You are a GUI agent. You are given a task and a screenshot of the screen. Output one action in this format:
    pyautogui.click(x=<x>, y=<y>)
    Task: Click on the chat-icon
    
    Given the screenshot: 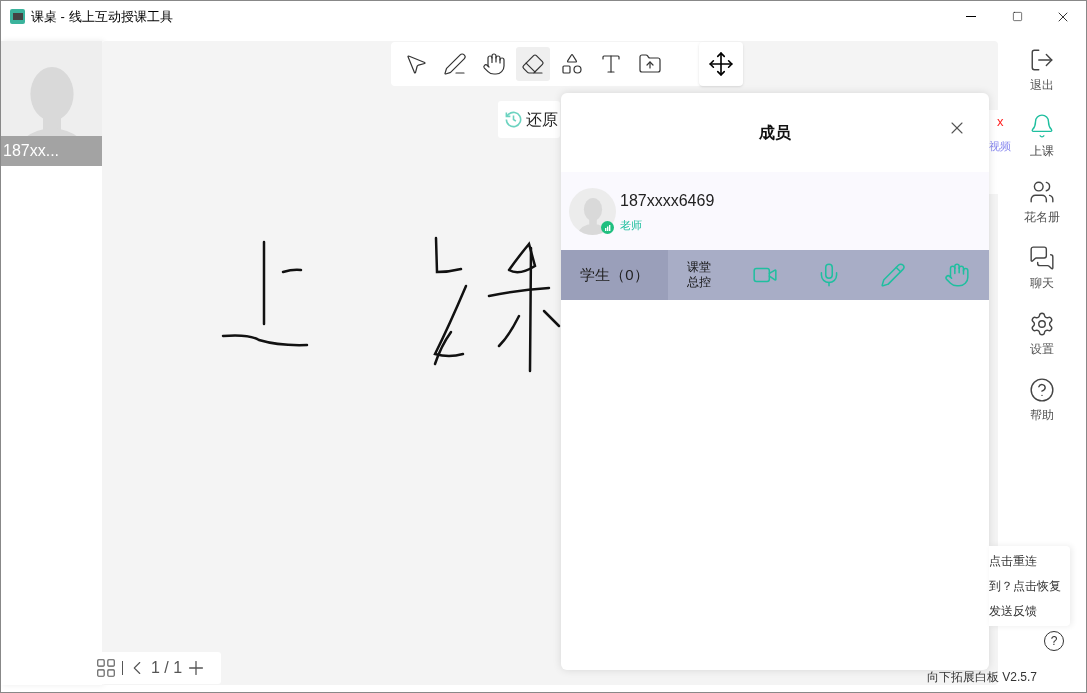 What is the action you would take?
    pyautogui.click(x=1042, y=258)
    